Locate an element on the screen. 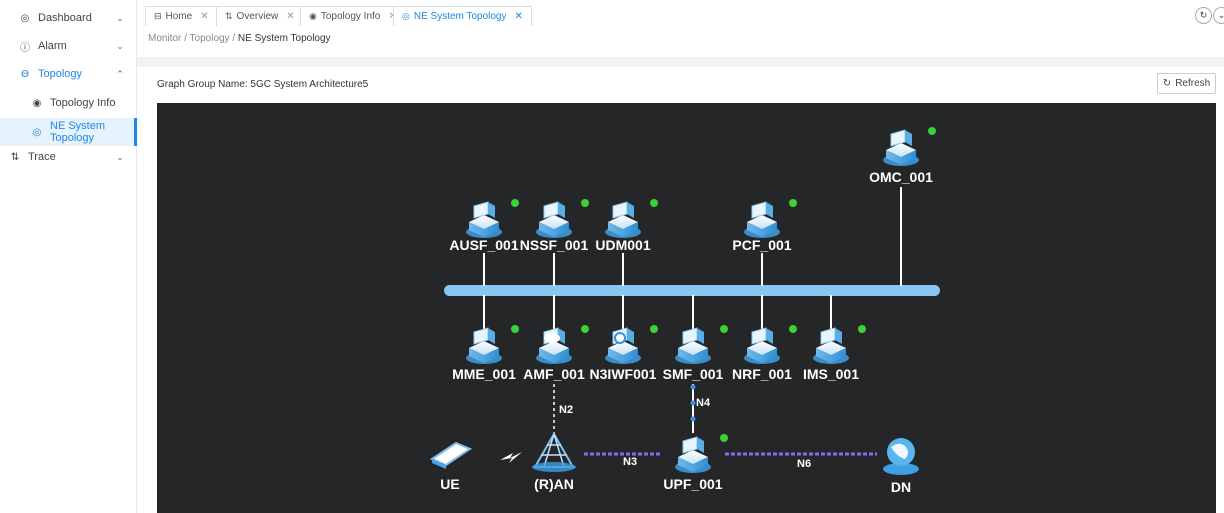 Image resolution: width=1224 pixels, height=513 pixels. reload-icon: ↻ is located at coordinates (1203, 15).